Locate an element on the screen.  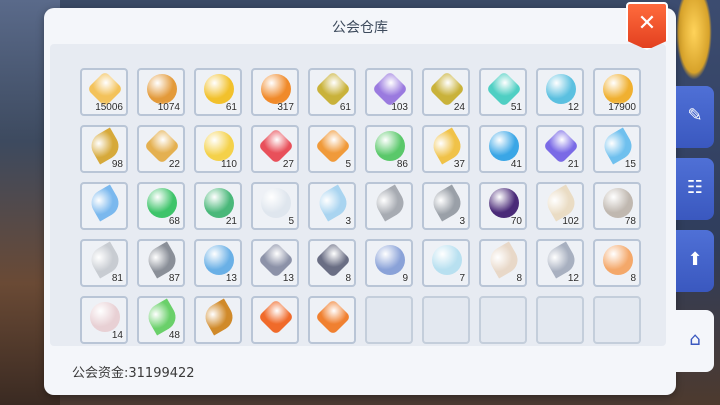
side-tab-contacts: ☷ is located at coordinates (695, 189).